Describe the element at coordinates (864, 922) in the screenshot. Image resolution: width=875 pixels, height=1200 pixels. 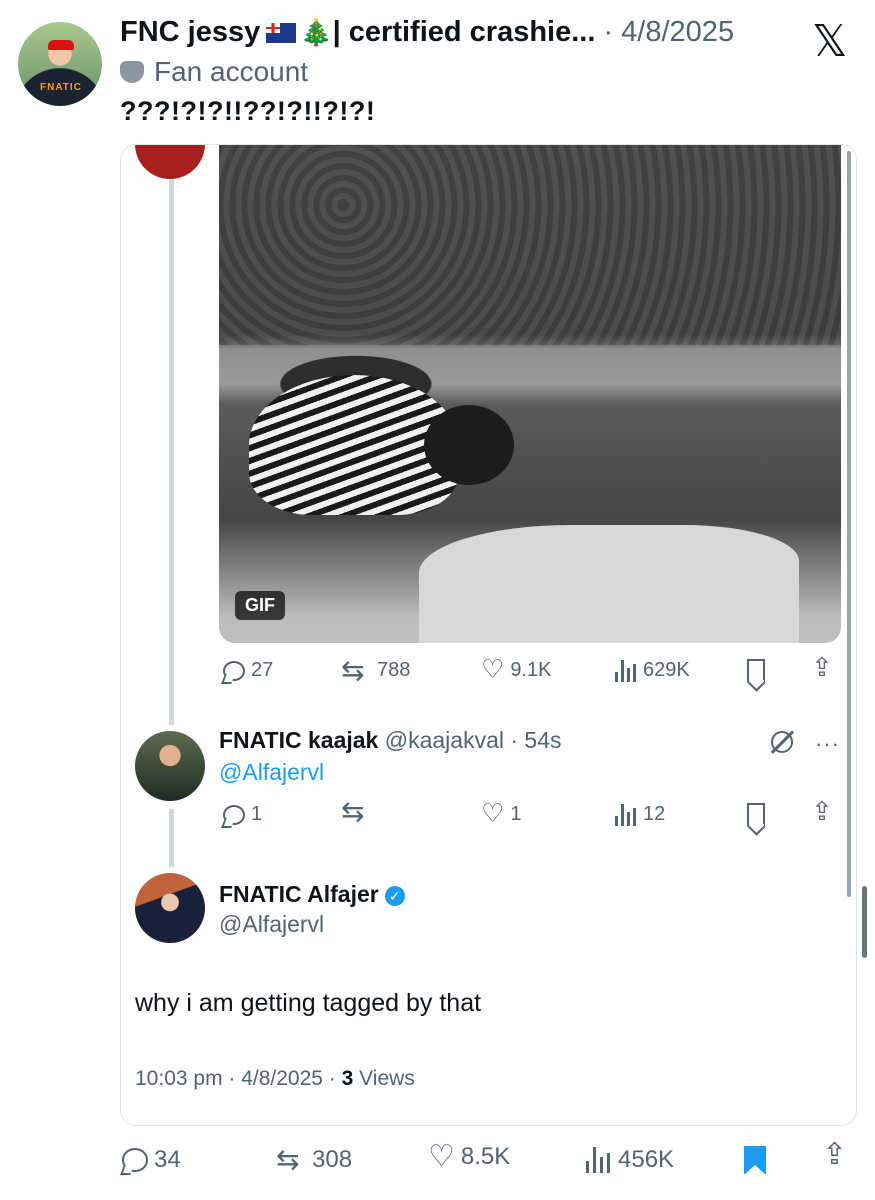
I see `page-scrollbar` at that location.